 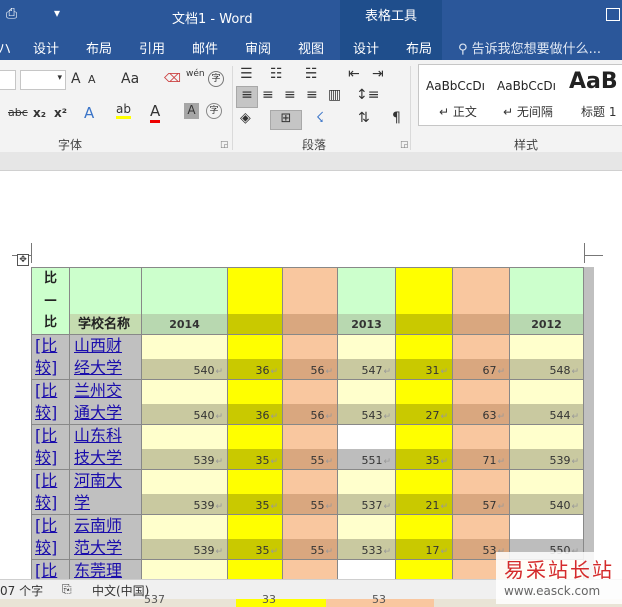 I want to click on tab-mailings: 邮件, so click(x=205, y=47).